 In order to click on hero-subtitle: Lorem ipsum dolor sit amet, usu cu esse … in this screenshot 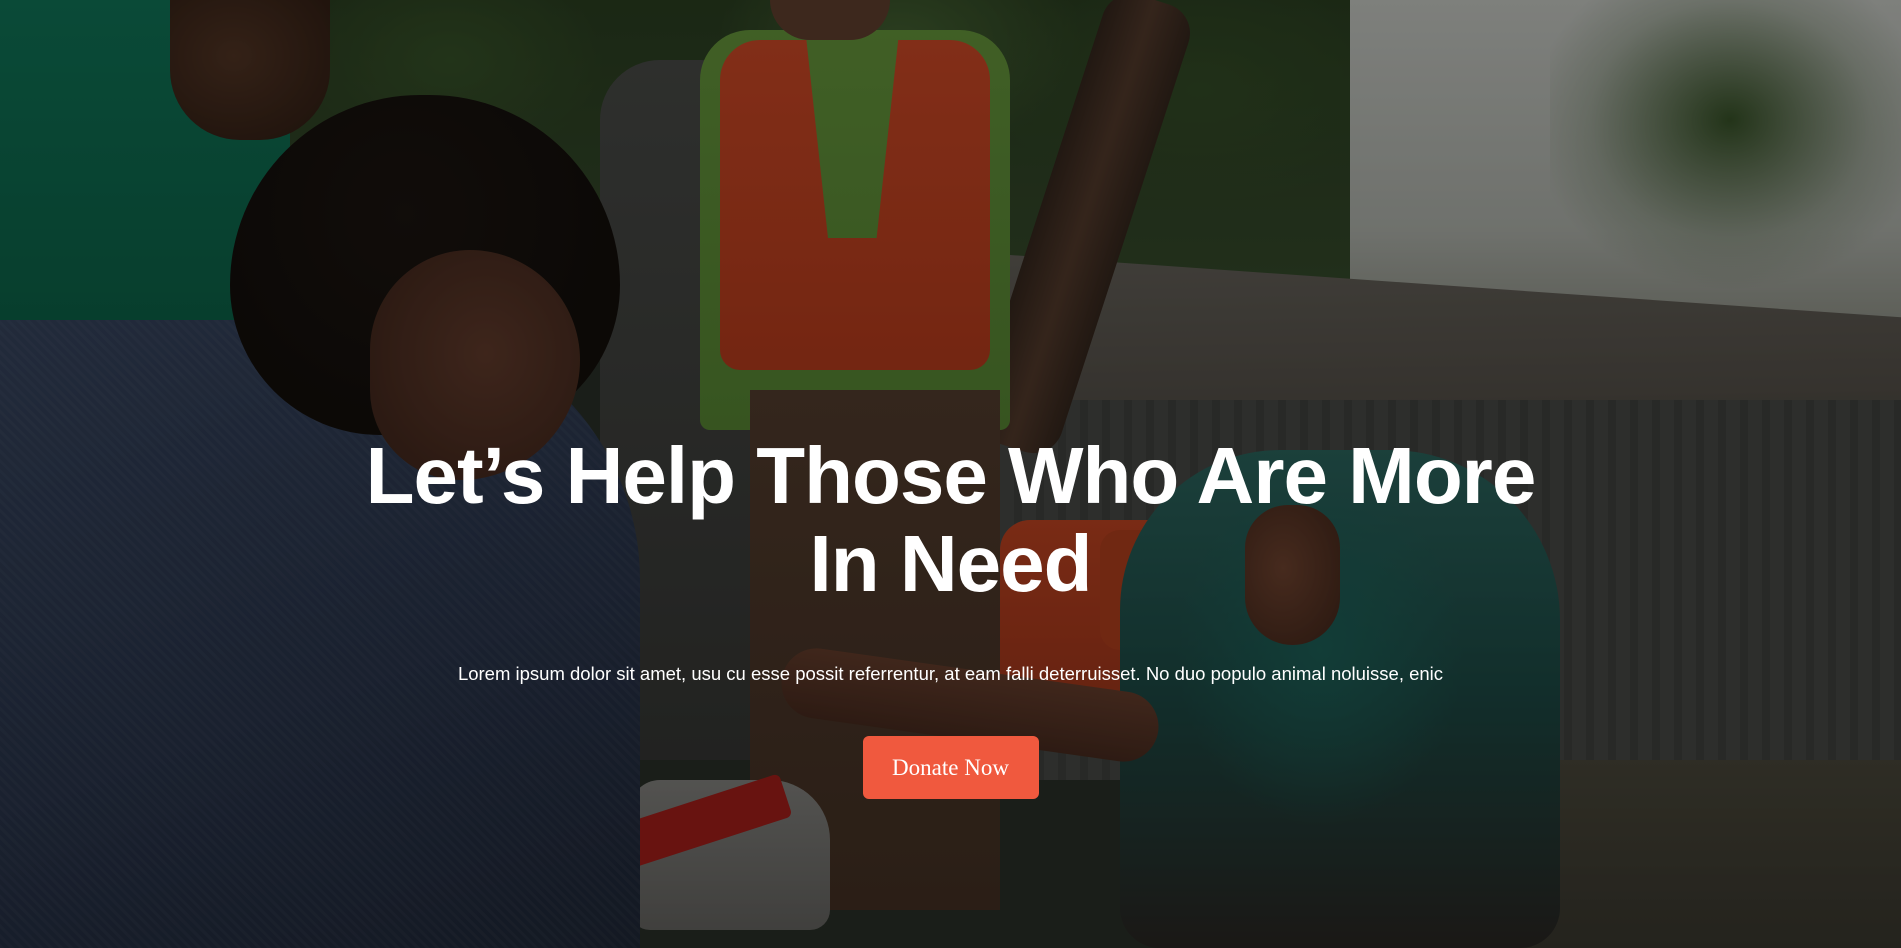, I will do `click(950, 673)`.